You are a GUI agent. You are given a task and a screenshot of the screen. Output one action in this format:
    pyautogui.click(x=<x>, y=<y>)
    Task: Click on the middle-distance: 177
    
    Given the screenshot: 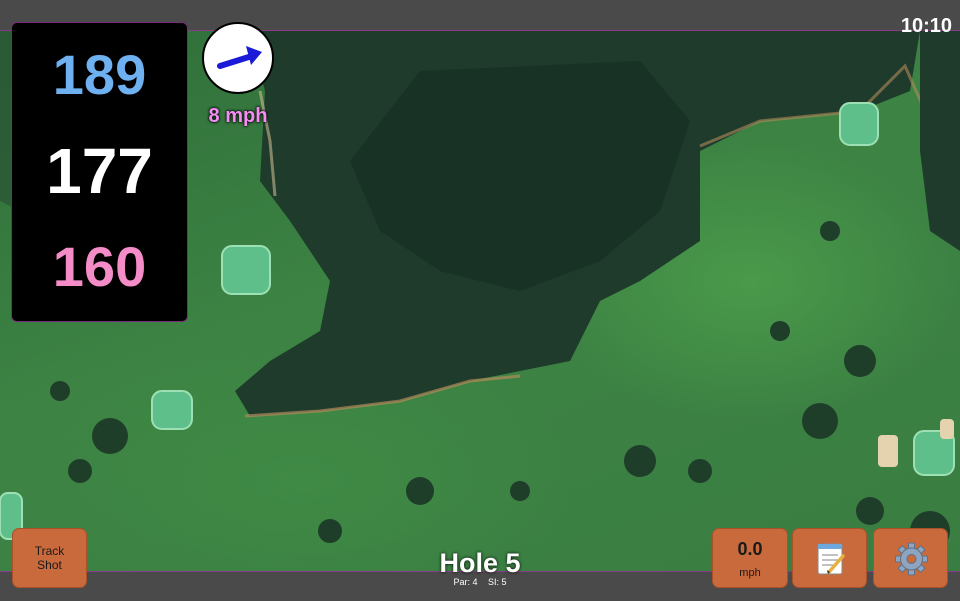 What is the action you would take?
    pyautogui.click(x=99, y=171)
    